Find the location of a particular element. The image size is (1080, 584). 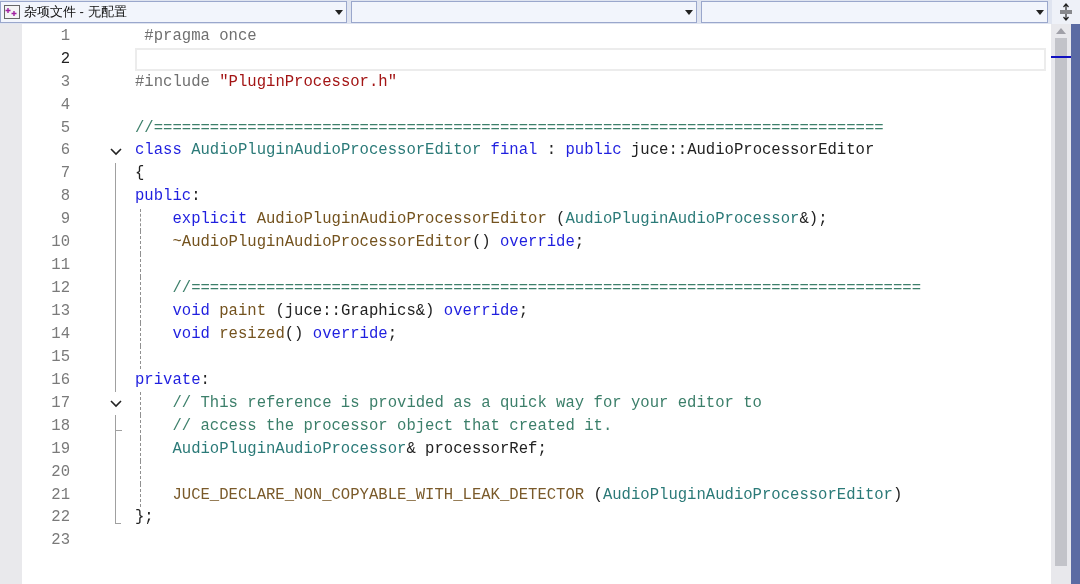

code-line: void resized() override; is located at coordinates (284, 334).